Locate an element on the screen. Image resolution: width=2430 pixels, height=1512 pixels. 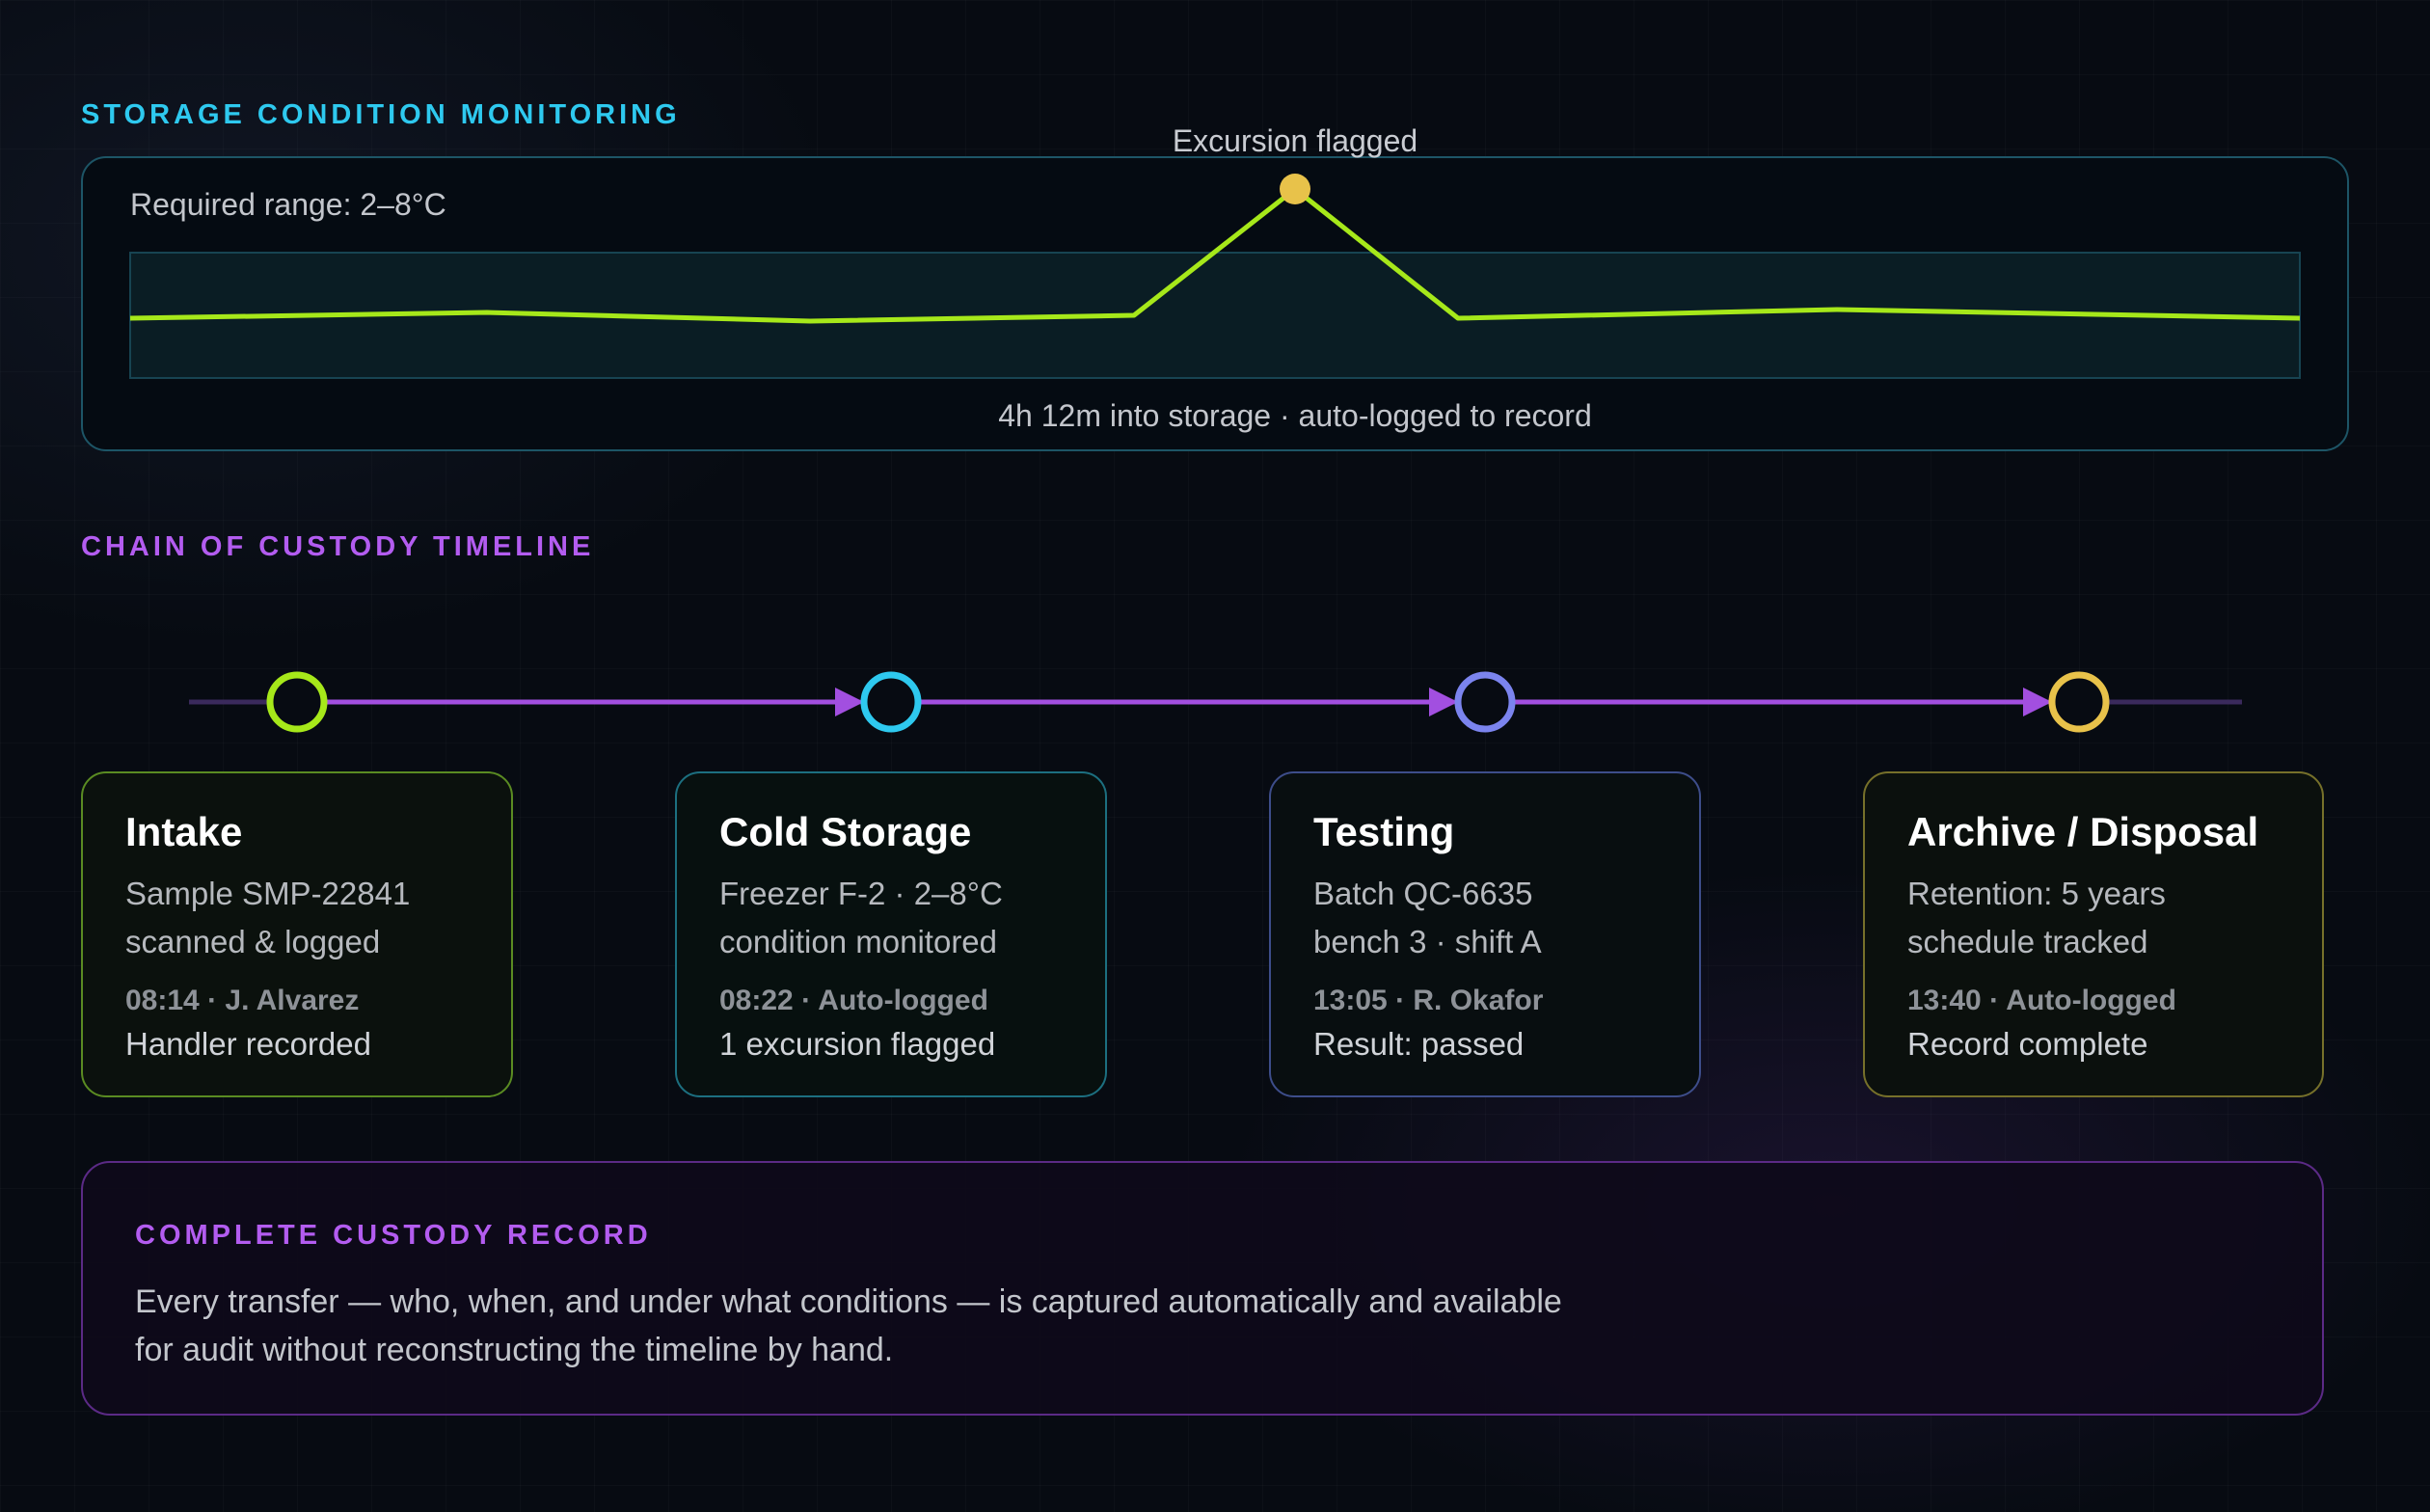
stage-node-cold-storage is located at coordinates (891, 702).